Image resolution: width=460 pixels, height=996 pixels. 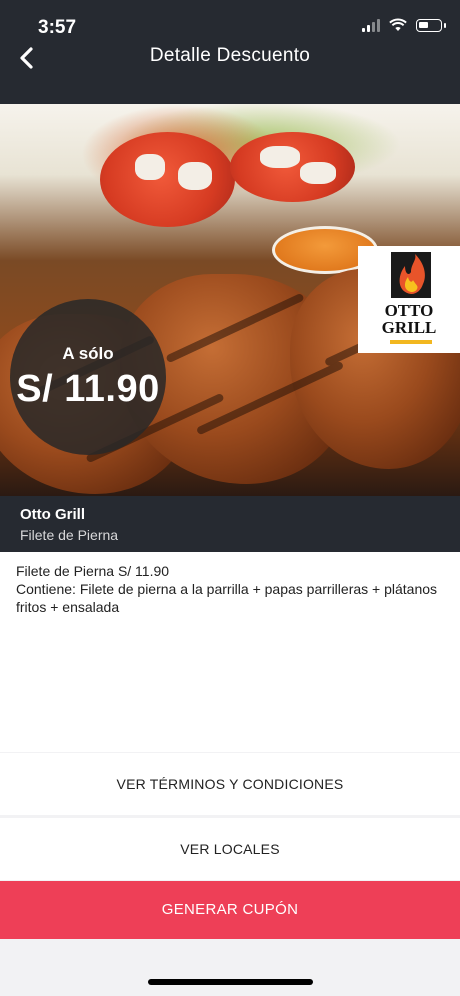 I want to click on top-header: 3:57 Detalle Descuento, so click(x=230, y=52).